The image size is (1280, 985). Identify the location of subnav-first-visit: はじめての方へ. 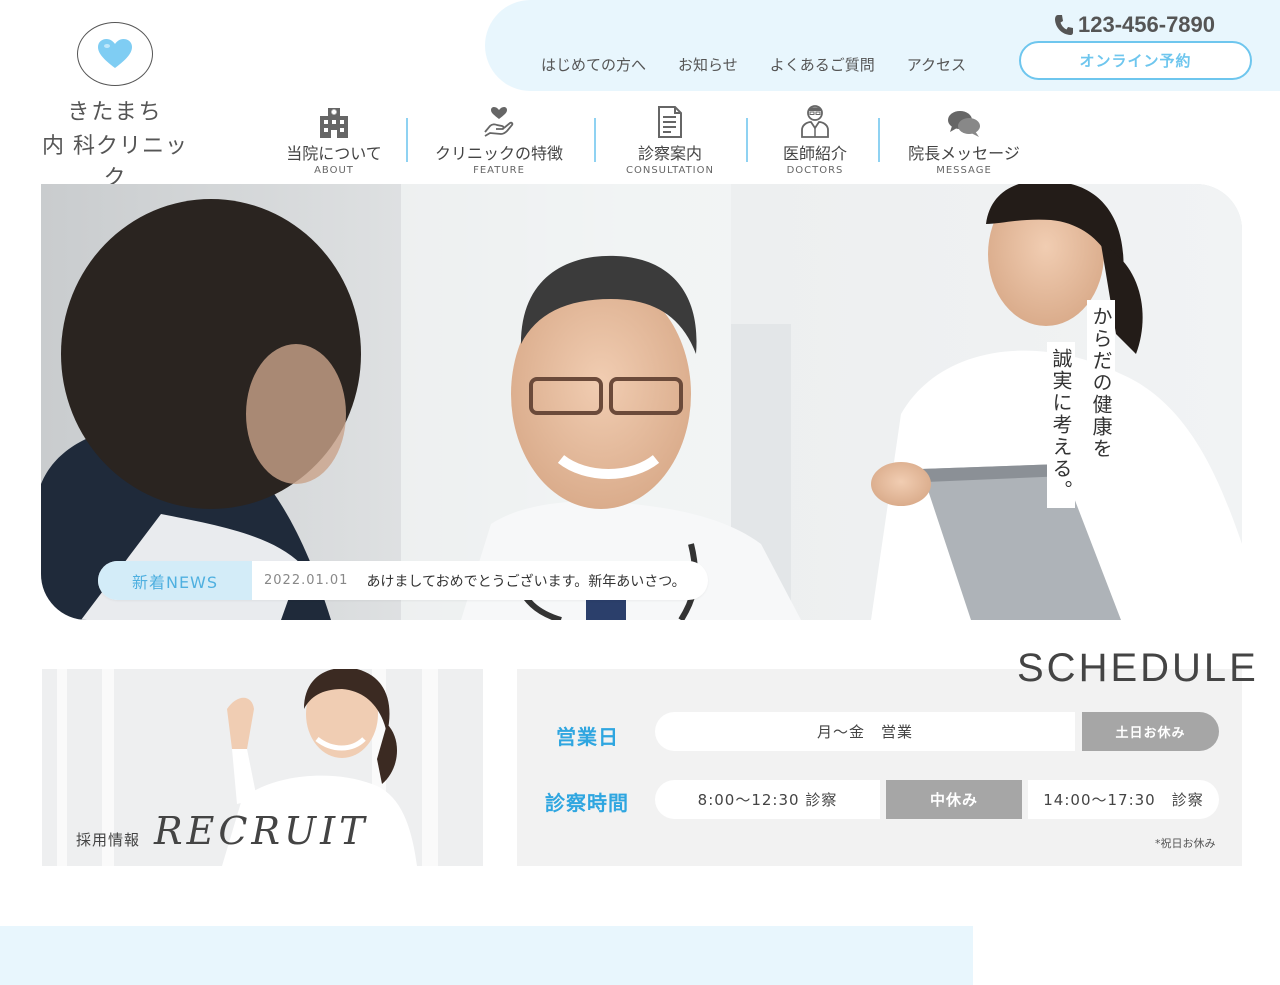
(593, 64).